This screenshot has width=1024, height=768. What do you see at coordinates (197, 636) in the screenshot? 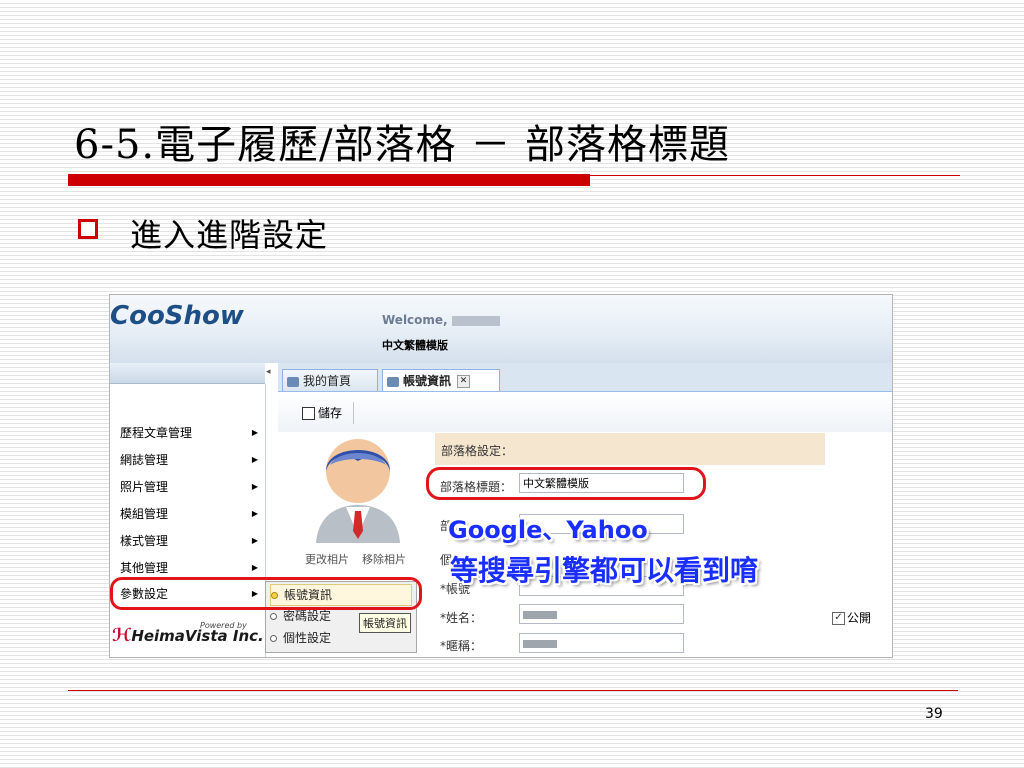
I see `company-name: HeimaVista Inc.` at bounding box center [197, 636].